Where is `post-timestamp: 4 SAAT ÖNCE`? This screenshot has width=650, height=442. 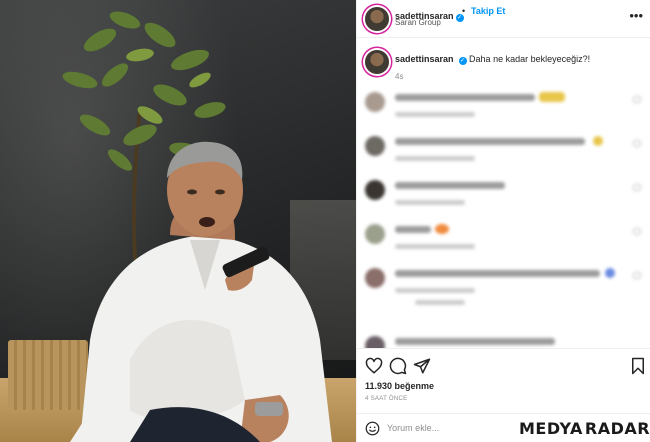 post-timestamp: 4 SAAT ÖNCE is located at coordinates (386, 399).